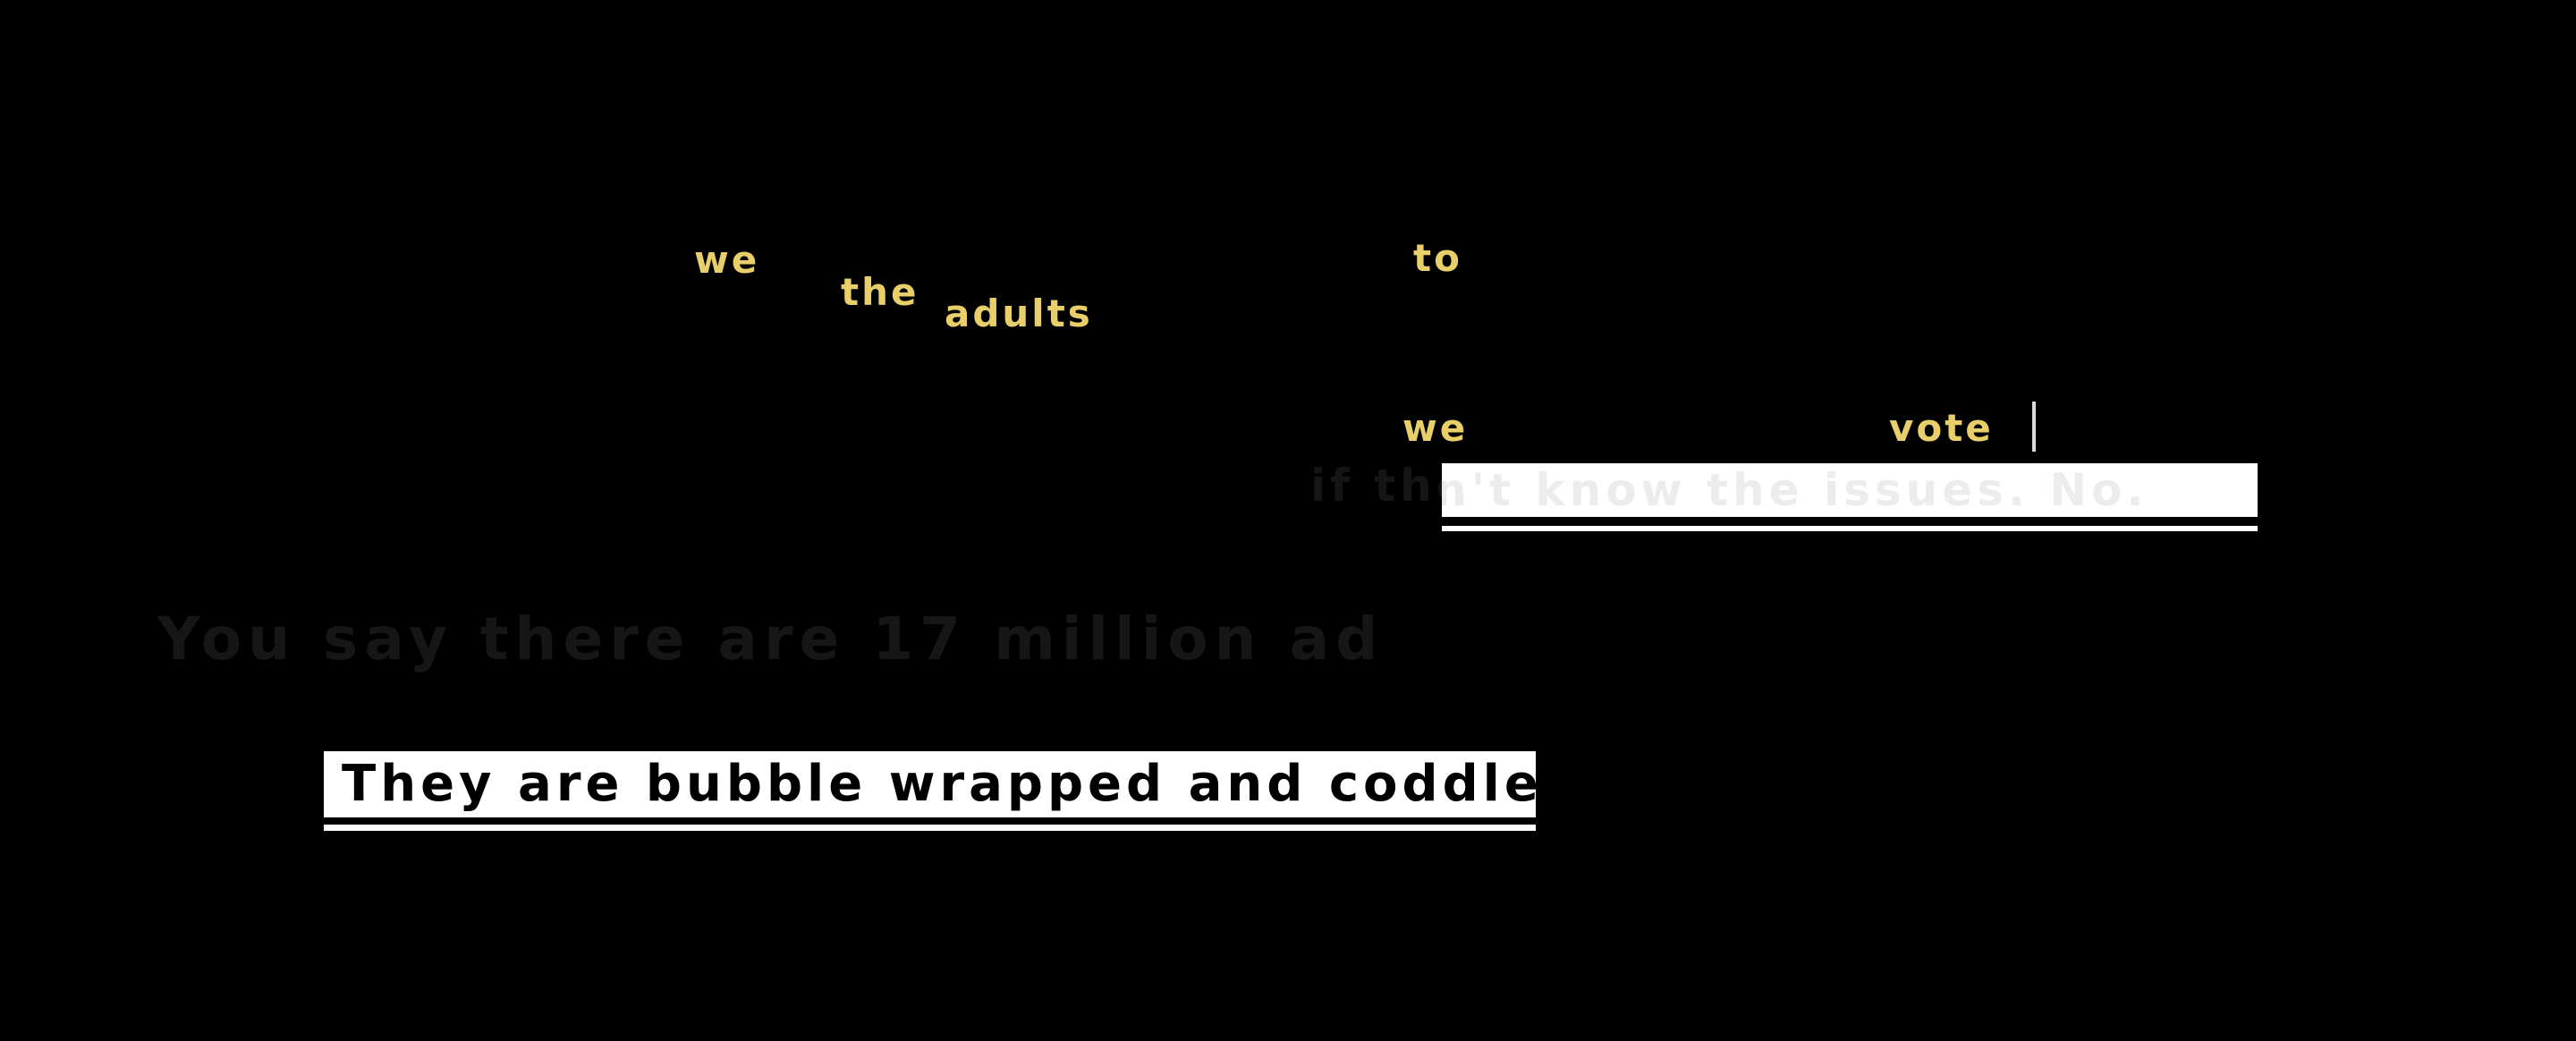 The height and width of the screenshot is (1041, 2576). What do you see at coordinates (1795, 490) in the screenshot?
I see `faded-caption-text: y don't know the issues. No.` at bounding box center [1795, 490].